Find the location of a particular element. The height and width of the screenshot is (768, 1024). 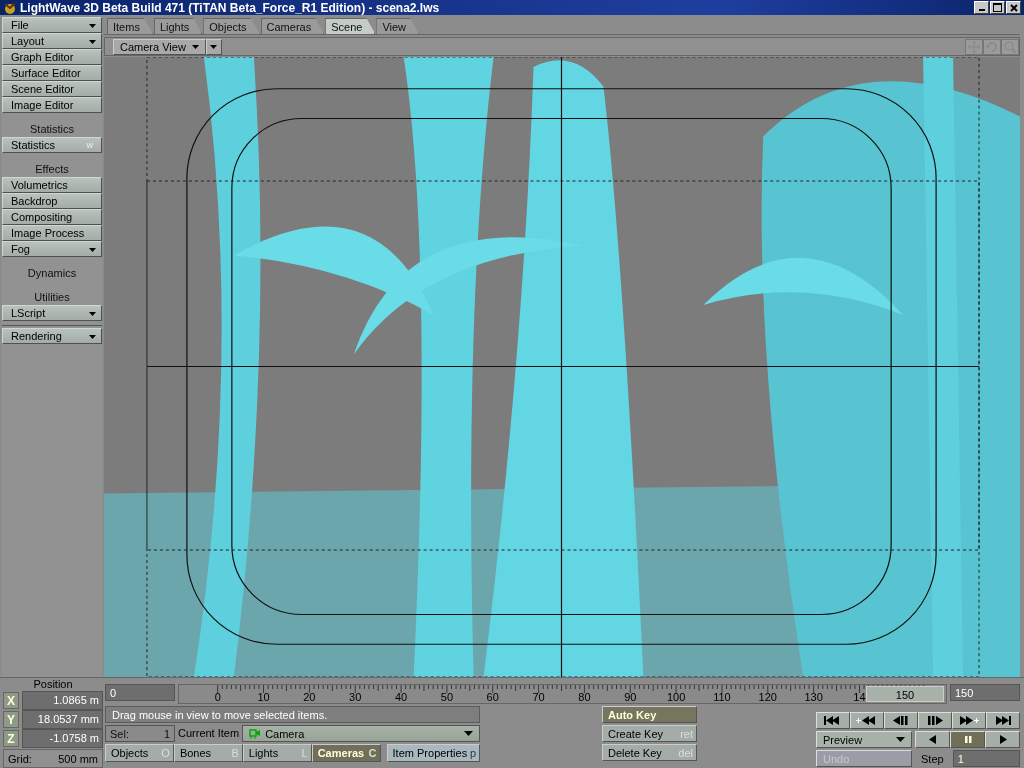

menu-dropdown: Rendering is located at coordinates (52, 336).